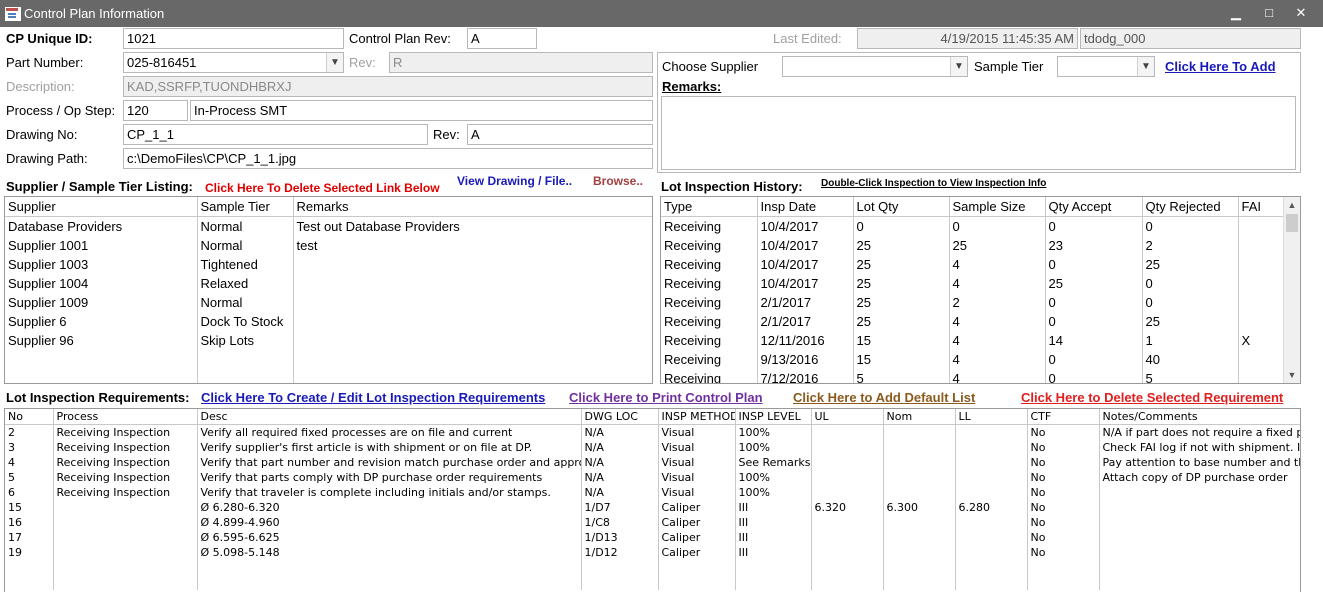 The width and height of the screenshot is (1323, 592). Describe the element at coordinates (328, 321) in the screenshot. I see `table-row: Supplier 6 Dock To Stock` at that location.